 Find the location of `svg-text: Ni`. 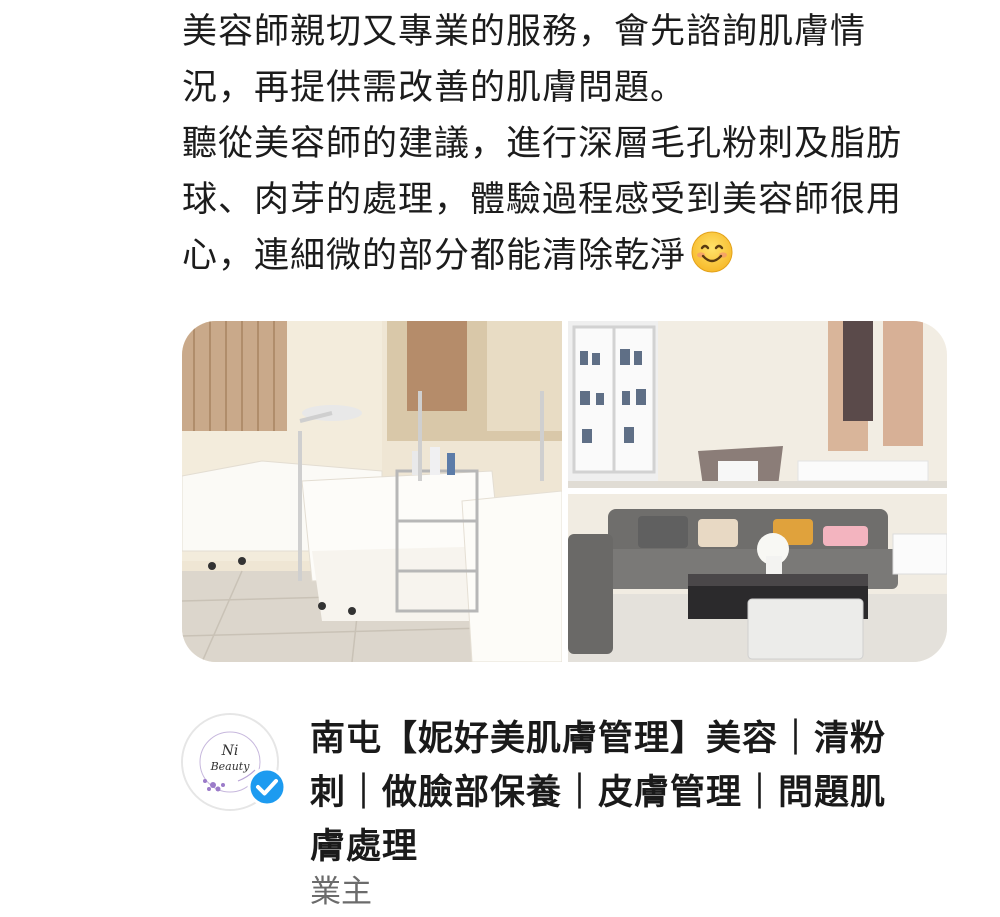

svg-text: Ni is located at coordinates (230, 751).